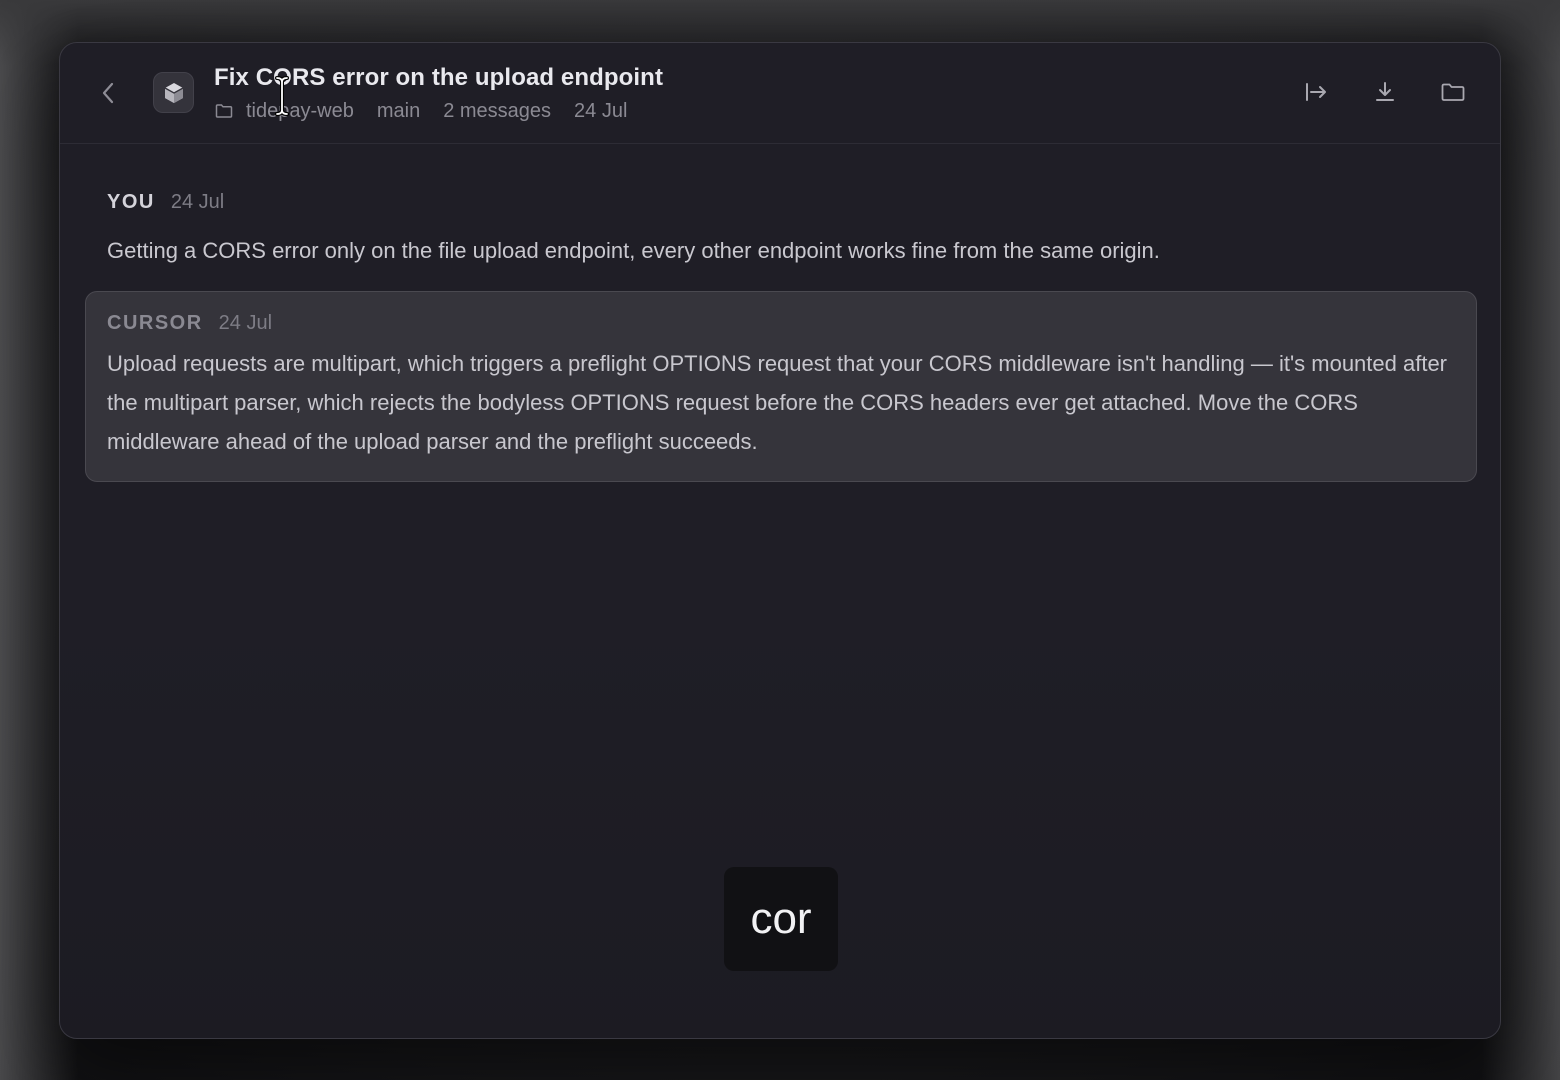  What do you see at coordinates (497, 110) in the screenshot?
I see `message-count: 2 messages` at bounding box center [497, 110].